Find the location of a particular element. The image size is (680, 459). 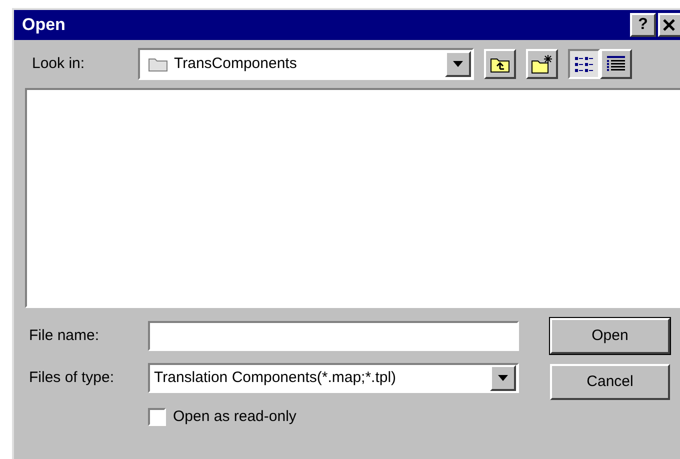

list-view-icon is located at coordinates (584, 64).